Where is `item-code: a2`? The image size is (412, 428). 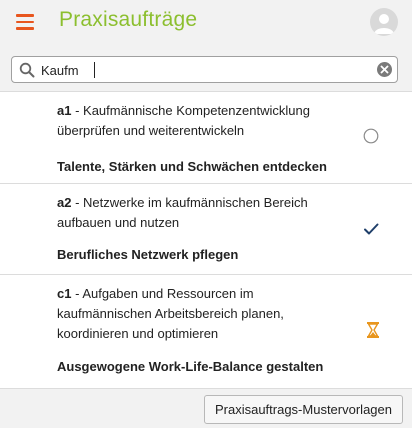 item-code: a2 is located at coordinates (64, 202).